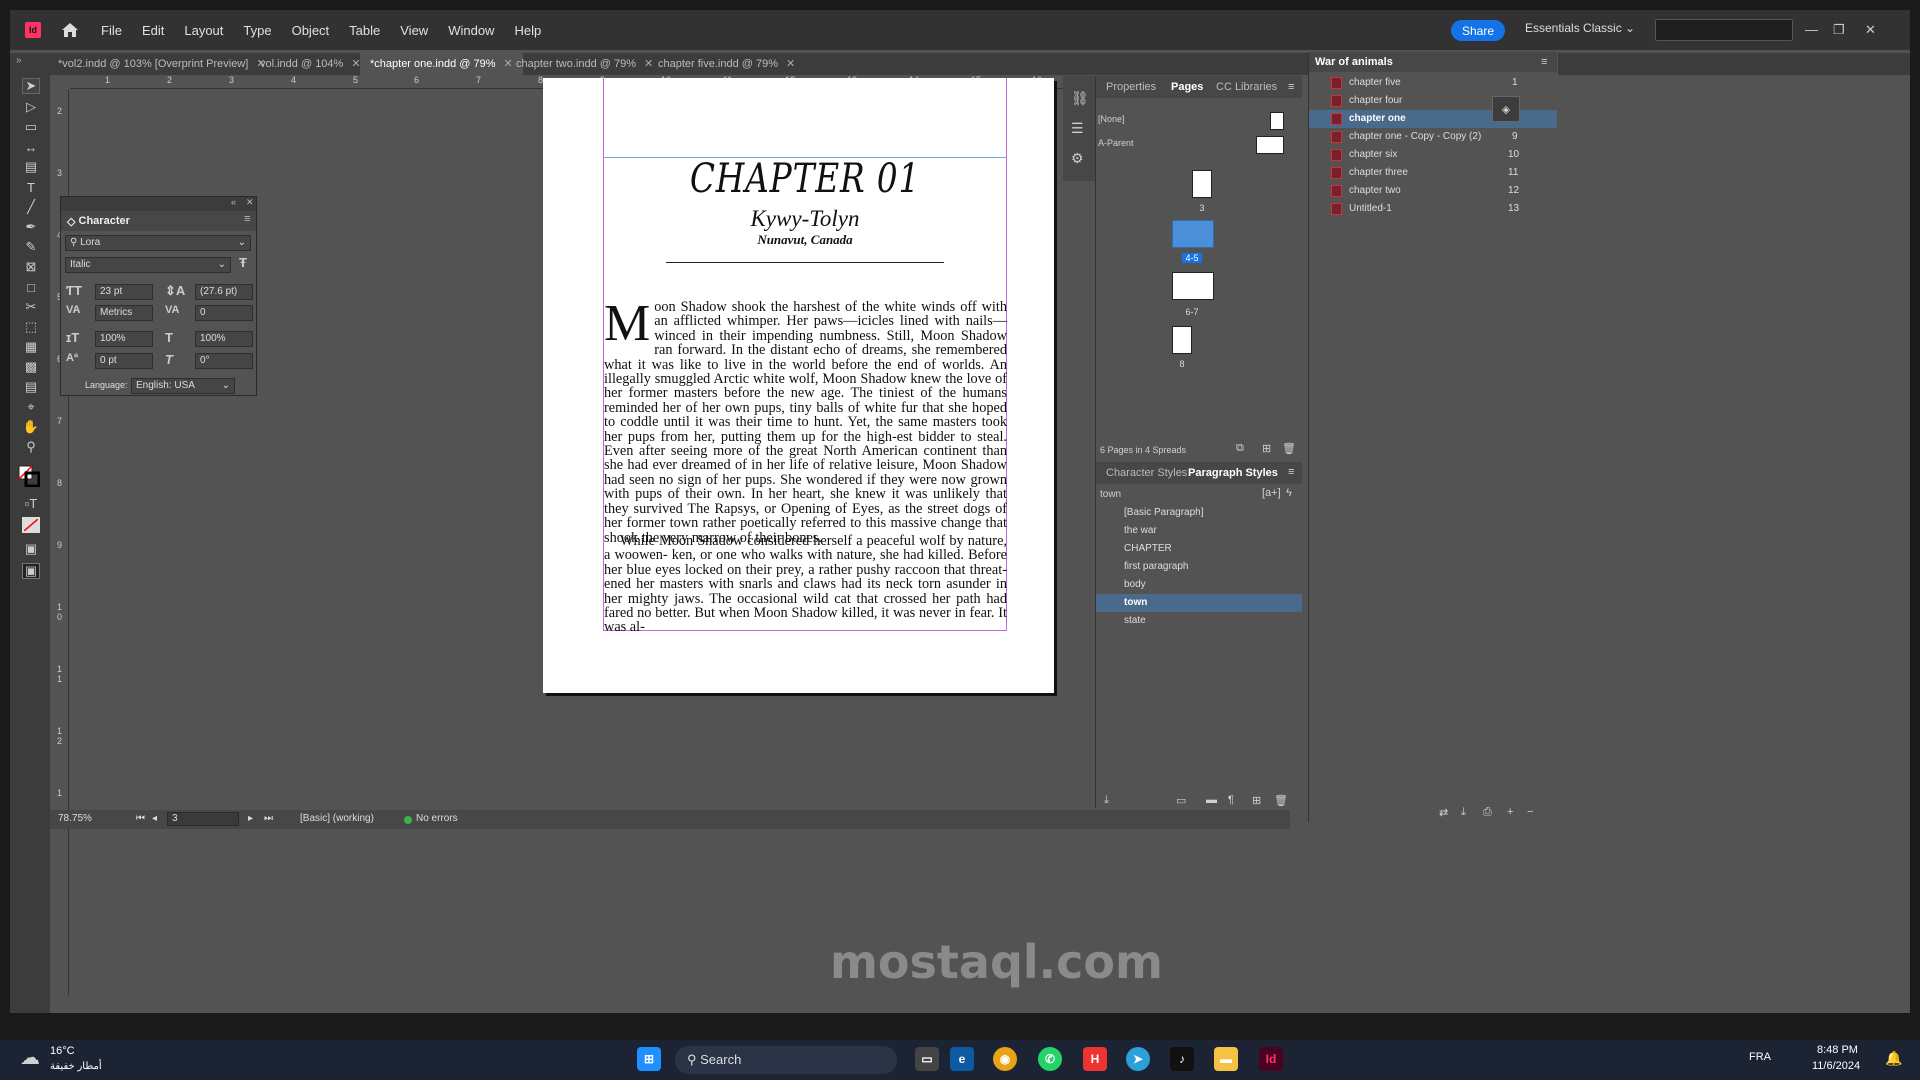 This screenshot has width=1920, height=1080. What do you see at coordinates (1478, 30) in the screenshot?
I see `share-button: Share` at bounding box center [1478, 30].